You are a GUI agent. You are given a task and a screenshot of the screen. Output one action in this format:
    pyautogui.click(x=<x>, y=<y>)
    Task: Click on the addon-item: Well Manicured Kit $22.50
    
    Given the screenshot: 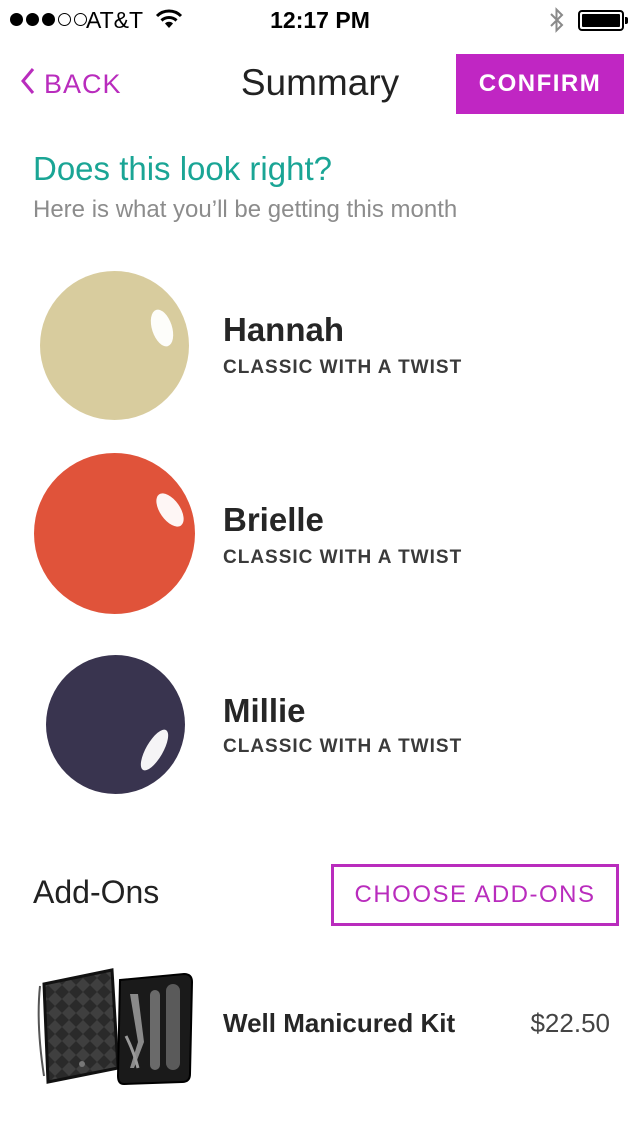 What is the action you would take?
    pyautogui.click(x=320, y=1025)
    